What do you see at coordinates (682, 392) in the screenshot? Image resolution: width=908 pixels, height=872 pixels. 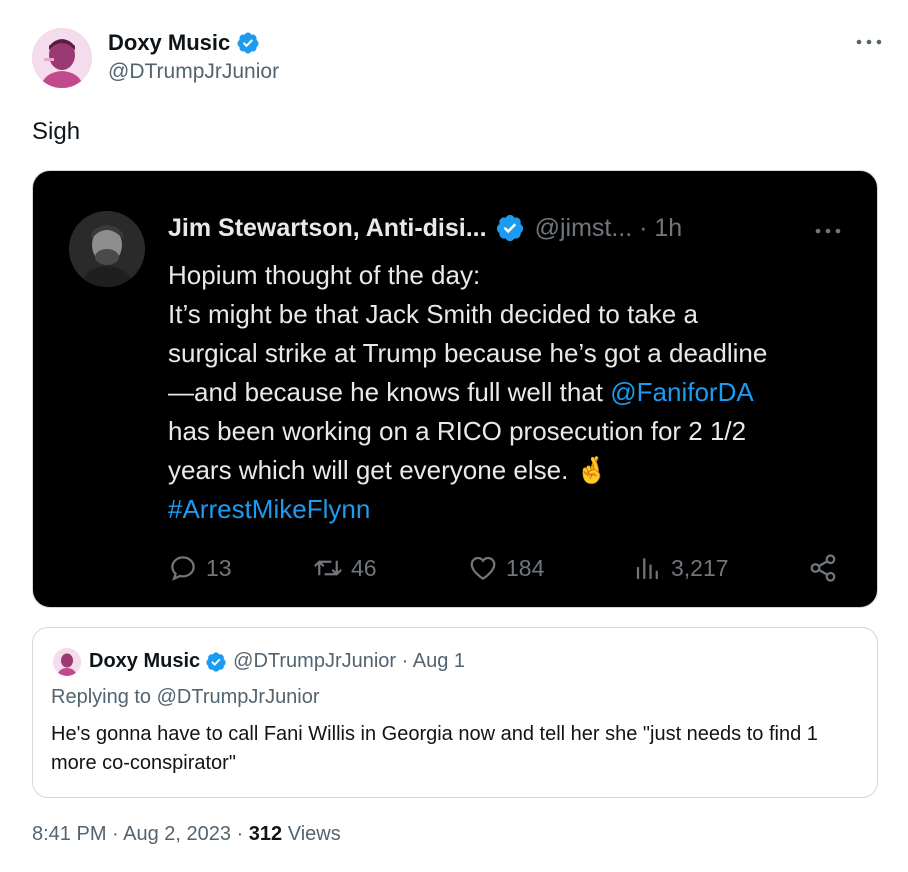 I see `mention-link: @FaniforDA` at bounding box center [682, 392].